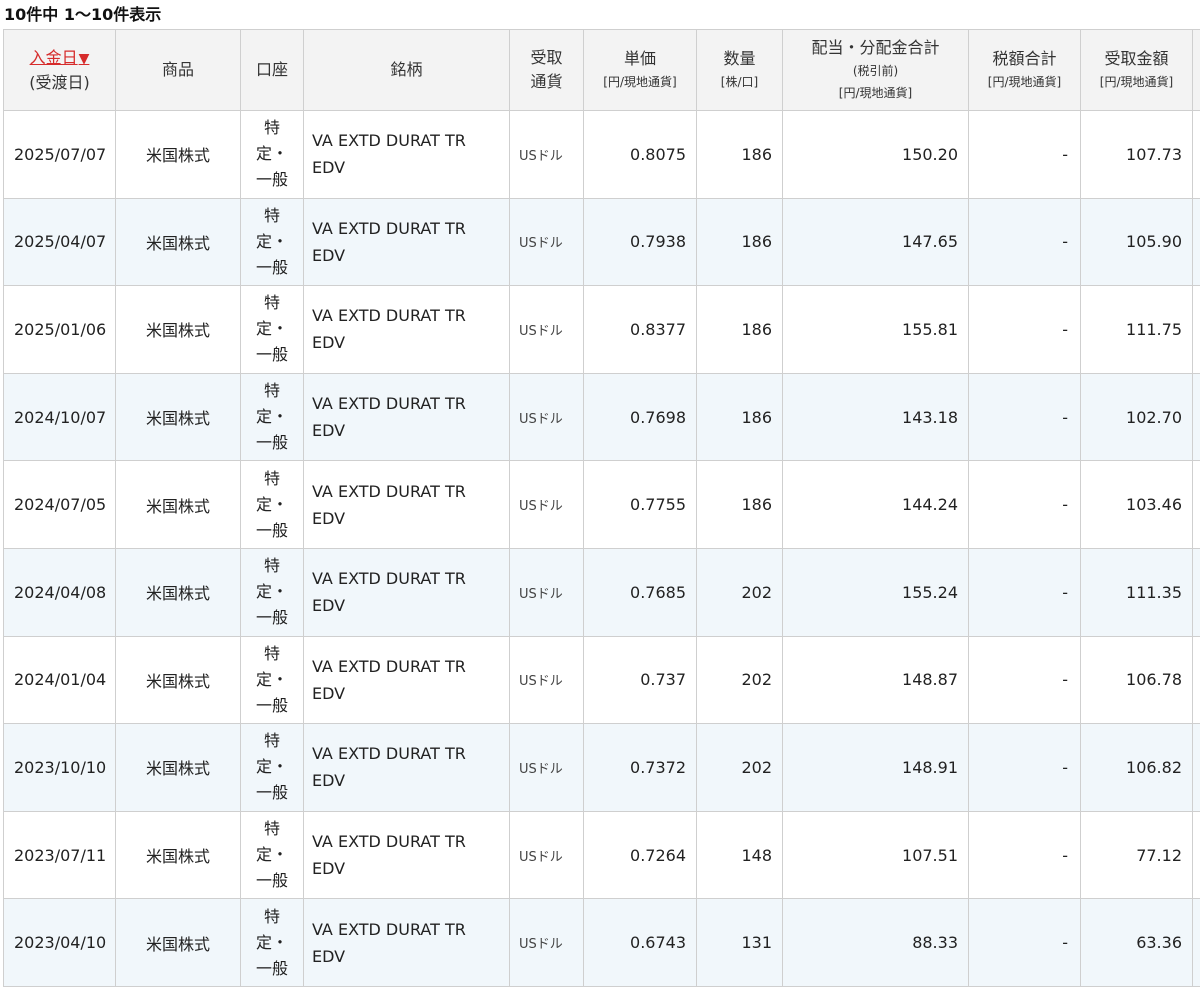 Image resolution: width=1200 pixels, height=997 pixels. I want to click on header-received: 受取金額 [円/現地通貨], so click(1136, 70).